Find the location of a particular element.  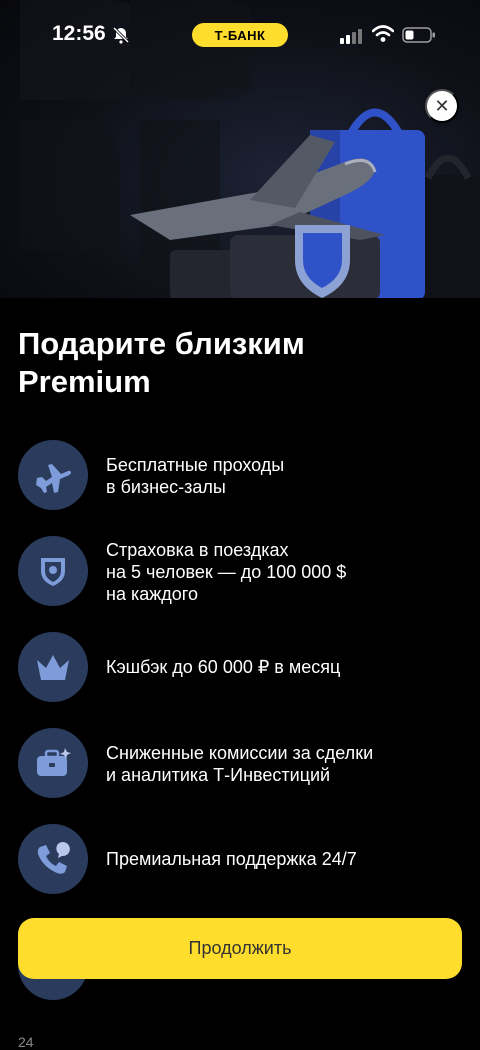

feature-text-line: Страховка в поездках is located at coordinates (197, 550).